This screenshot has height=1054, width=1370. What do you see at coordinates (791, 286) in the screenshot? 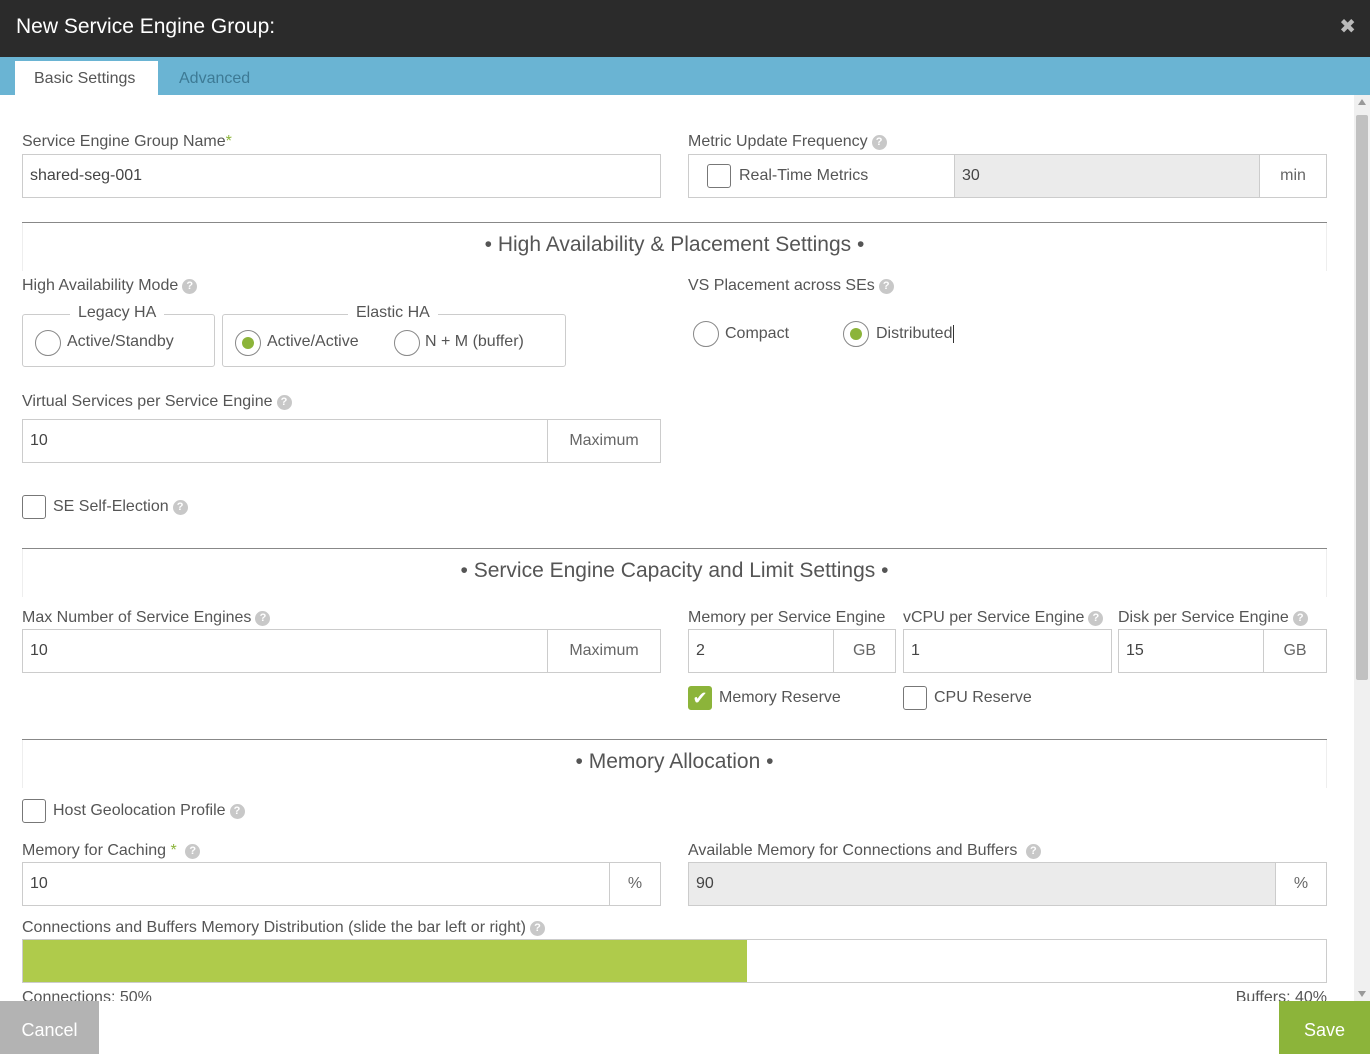
I see `vs-placement-label: VS Placement across SEs?` at bounding box center [791, 286].